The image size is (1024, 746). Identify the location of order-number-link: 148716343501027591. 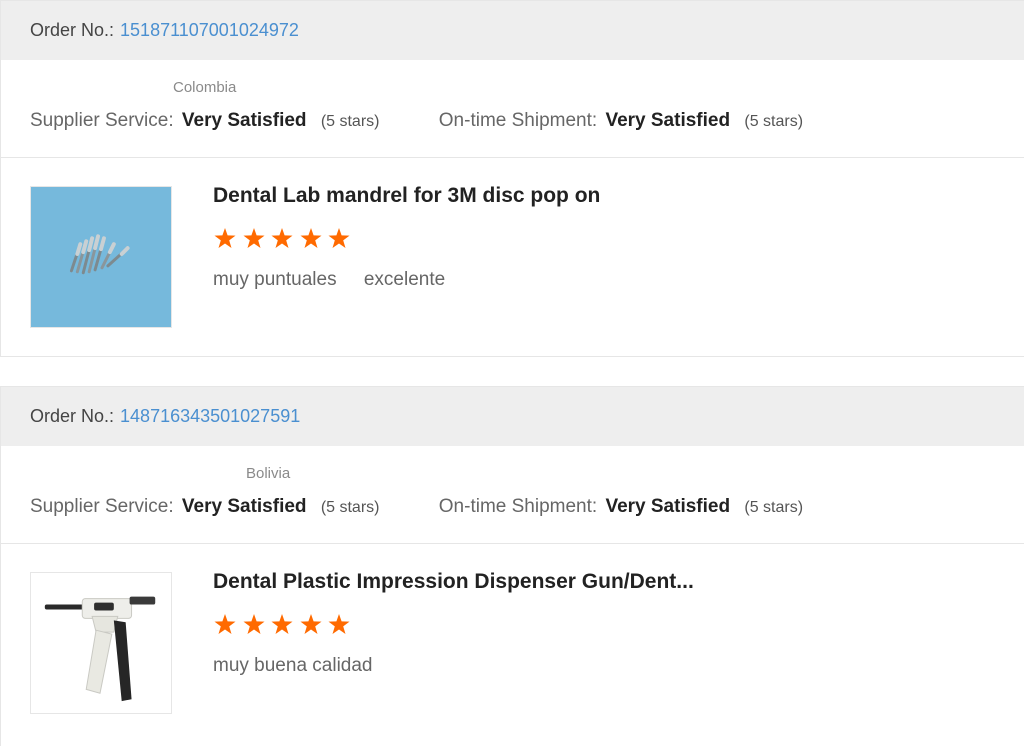
(210, 416).